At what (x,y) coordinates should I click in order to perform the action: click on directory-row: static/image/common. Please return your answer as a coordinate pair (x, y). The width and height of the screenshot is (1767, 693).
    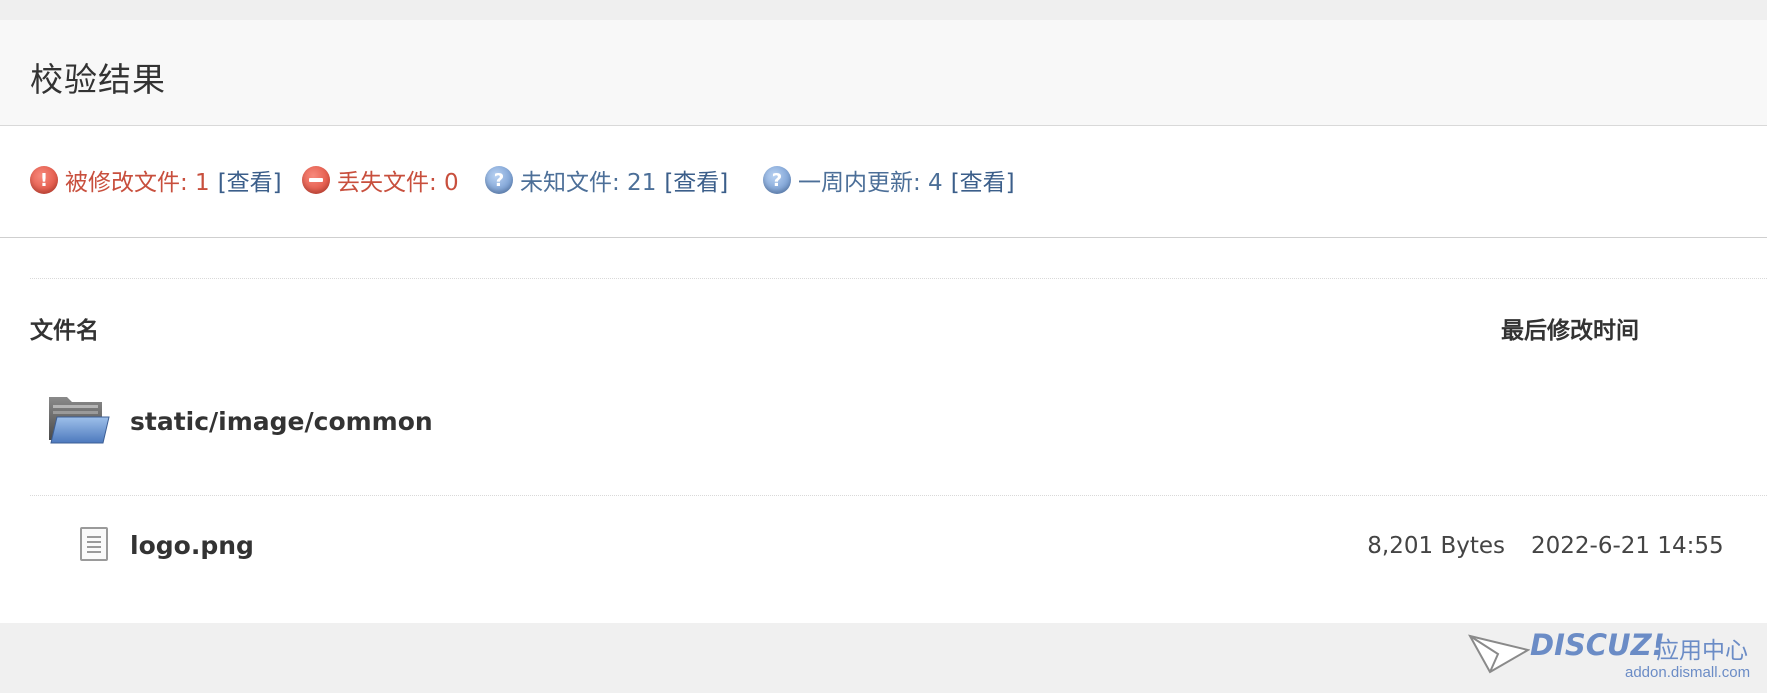
    Looking at the image, I should click on (898, 425).